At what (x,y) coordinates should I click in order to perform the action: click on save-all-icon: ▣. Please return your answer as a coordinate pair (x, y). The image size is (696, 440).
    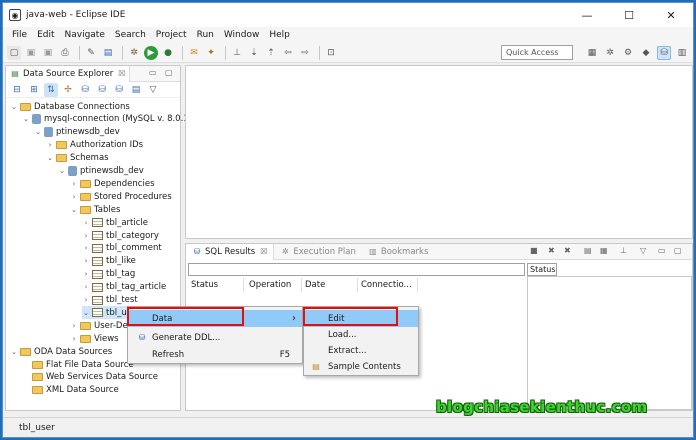
    Looking at the image, I should click on (48, 53).